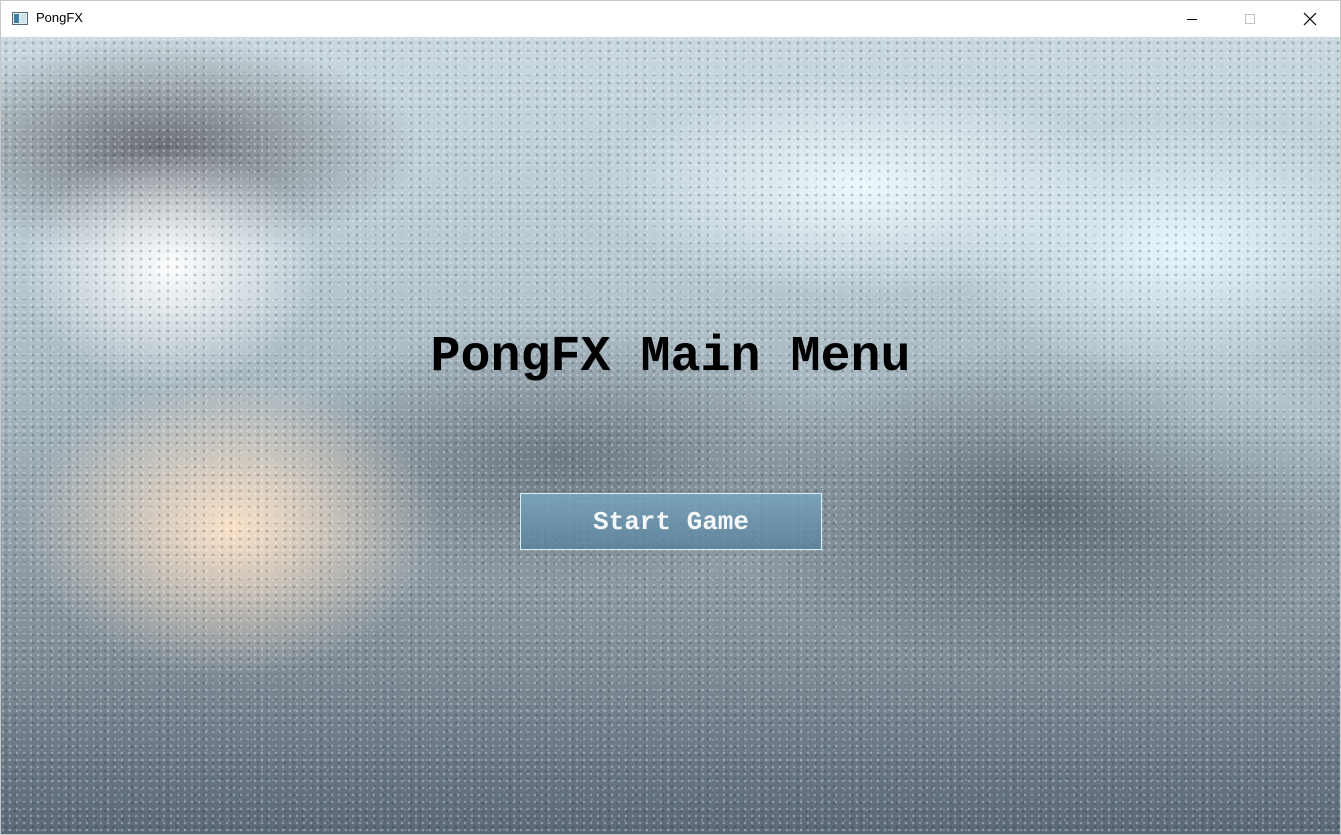 This screenshot has height=835, width=1341. I want to click on window-title: PongFX, so click(59, 17).